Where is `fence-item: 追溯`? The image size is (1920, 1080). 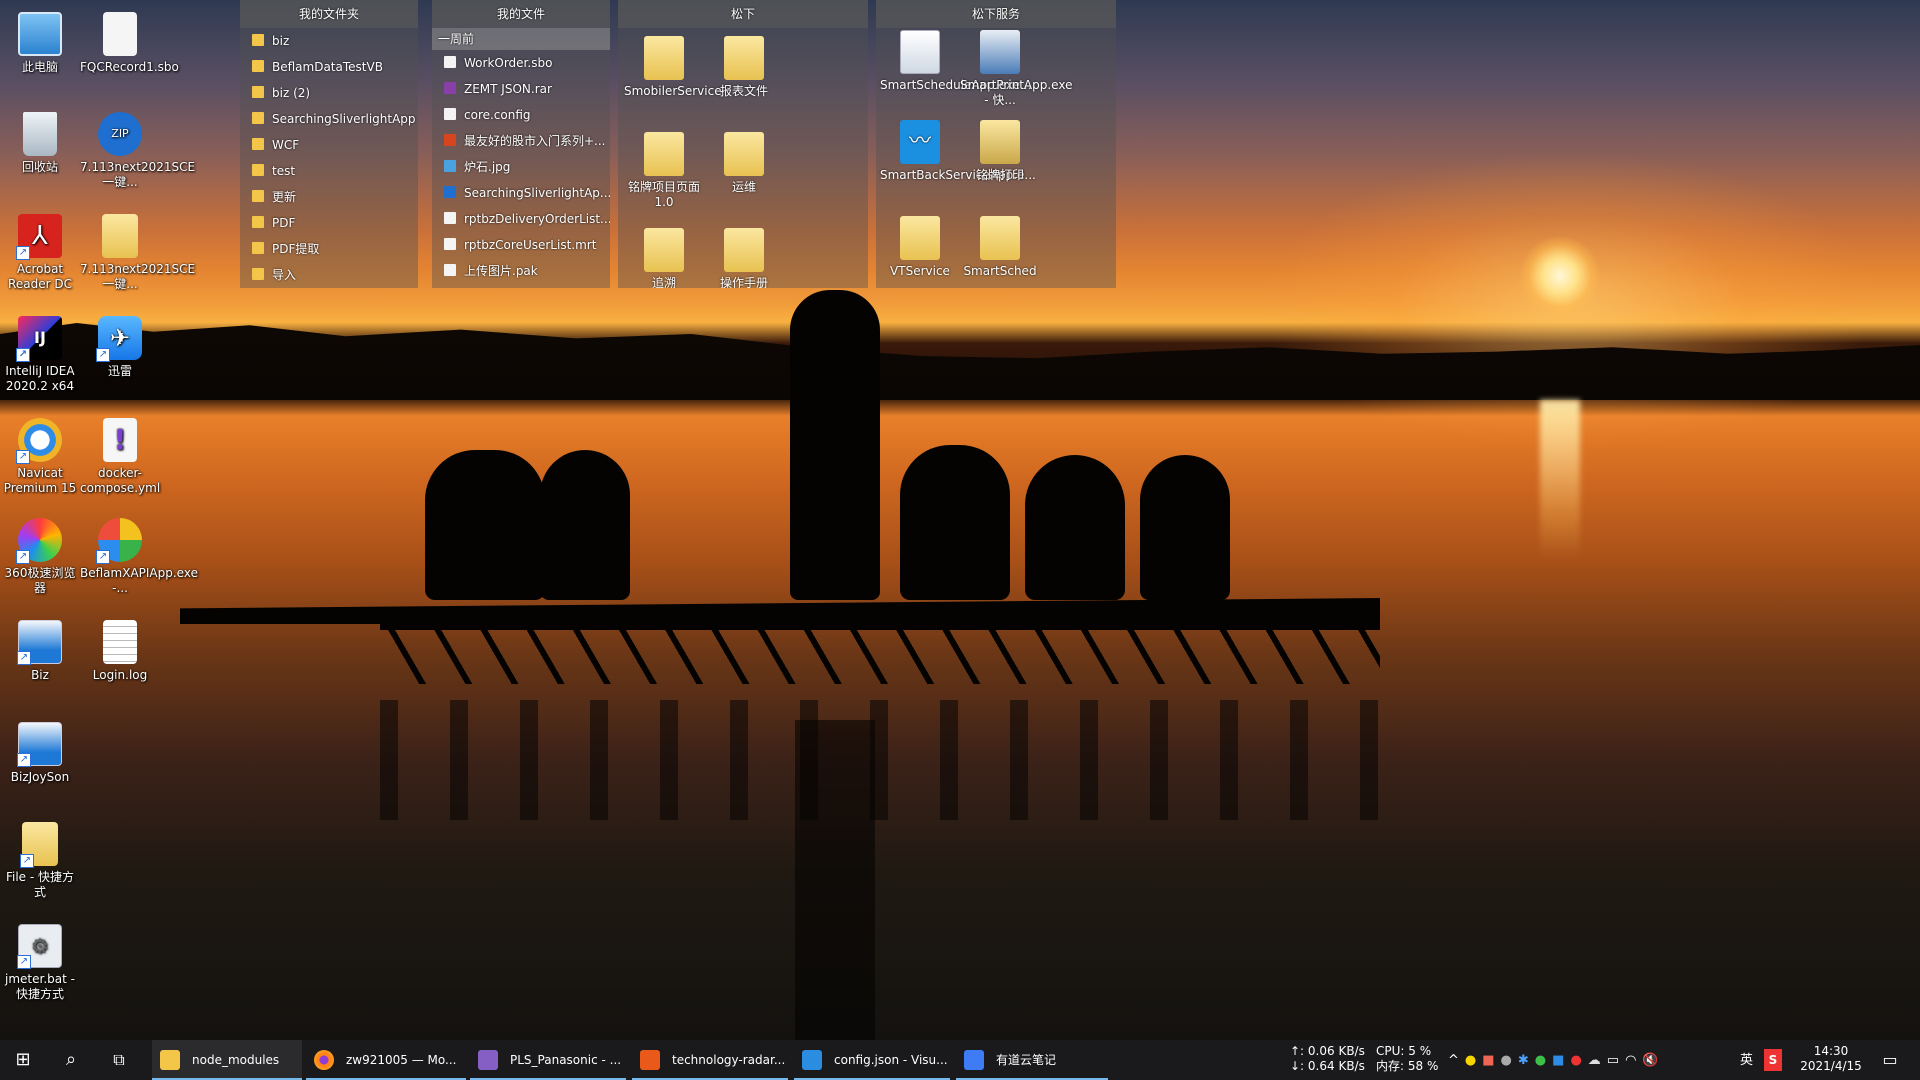 fence-item: 追溯 is located at coordinates (664, 256).